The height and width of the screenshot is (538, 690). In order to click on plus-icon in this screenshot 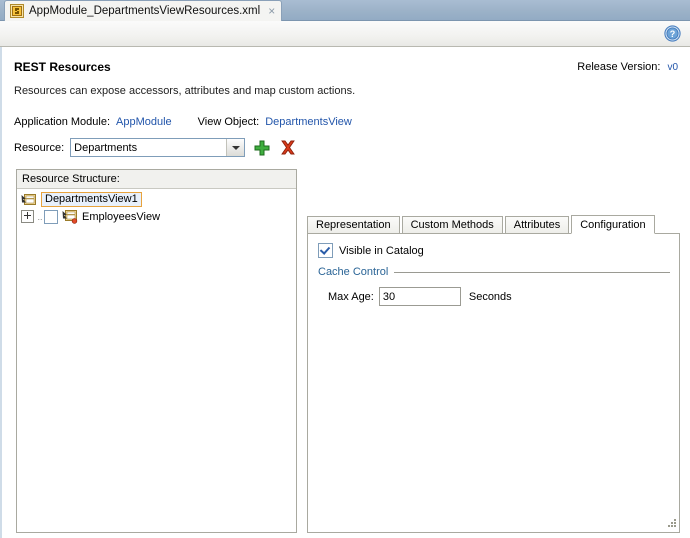, I will do `click(262, 148)`.